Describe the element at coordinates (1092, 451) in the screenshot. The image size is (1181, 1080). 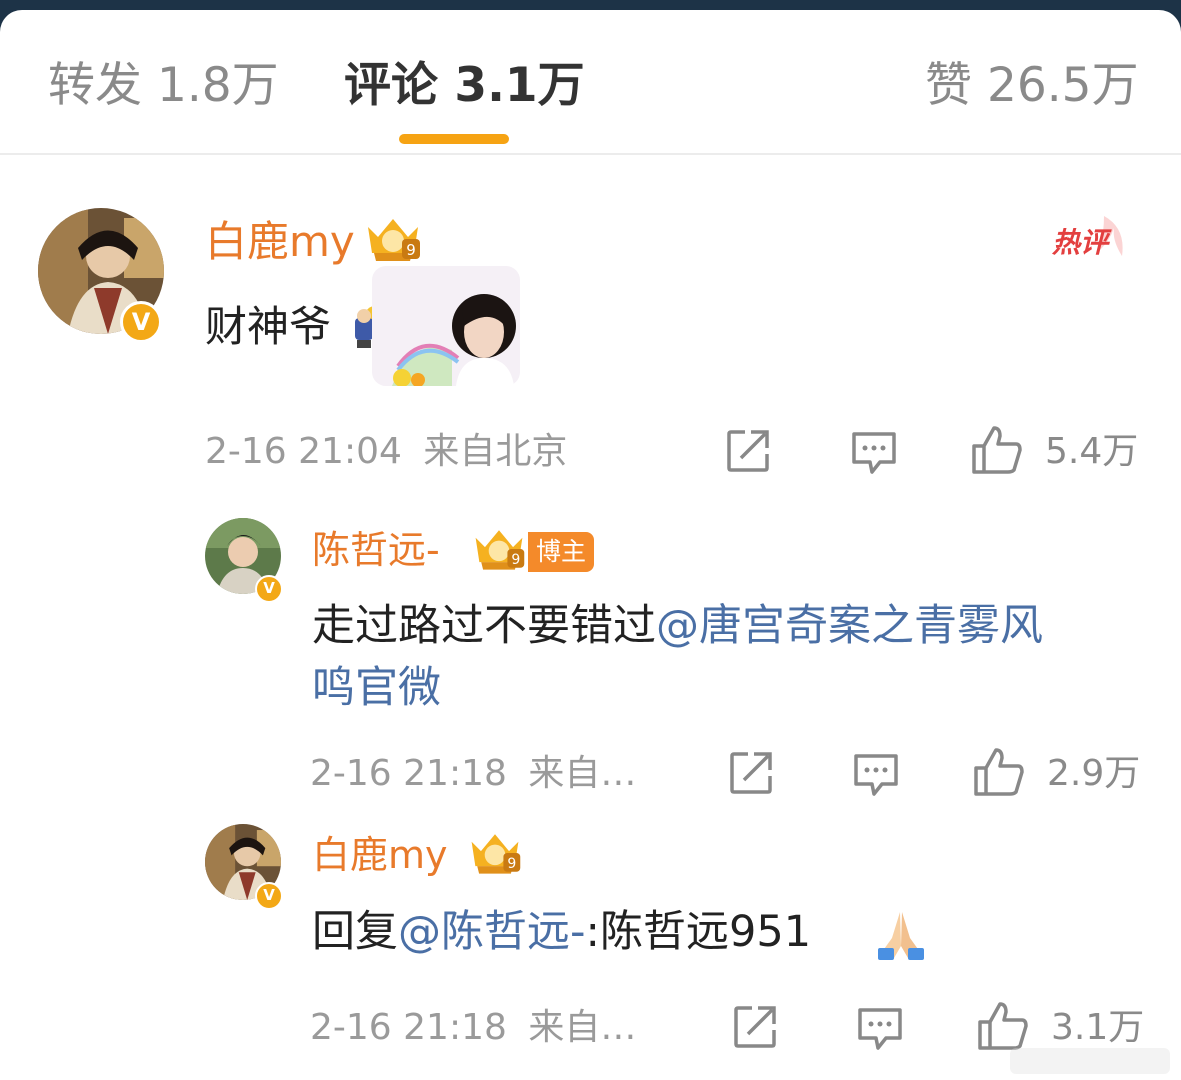
I see `like-count: 5.4万` at that location.